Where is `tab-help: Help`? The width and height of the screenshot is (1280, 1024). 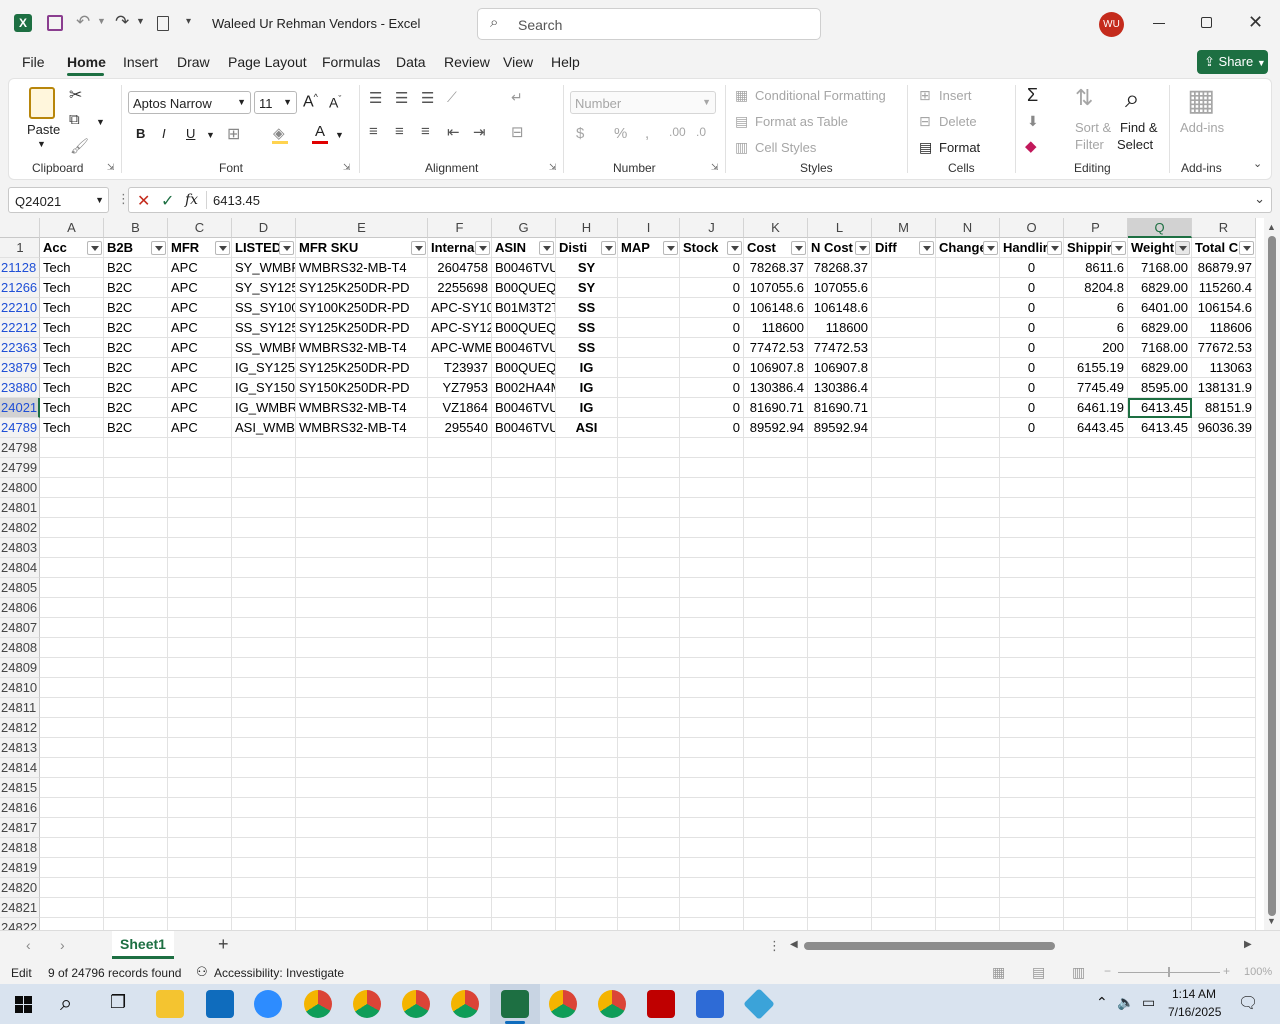 tab-help: Help is located at coordinates (565, 62).